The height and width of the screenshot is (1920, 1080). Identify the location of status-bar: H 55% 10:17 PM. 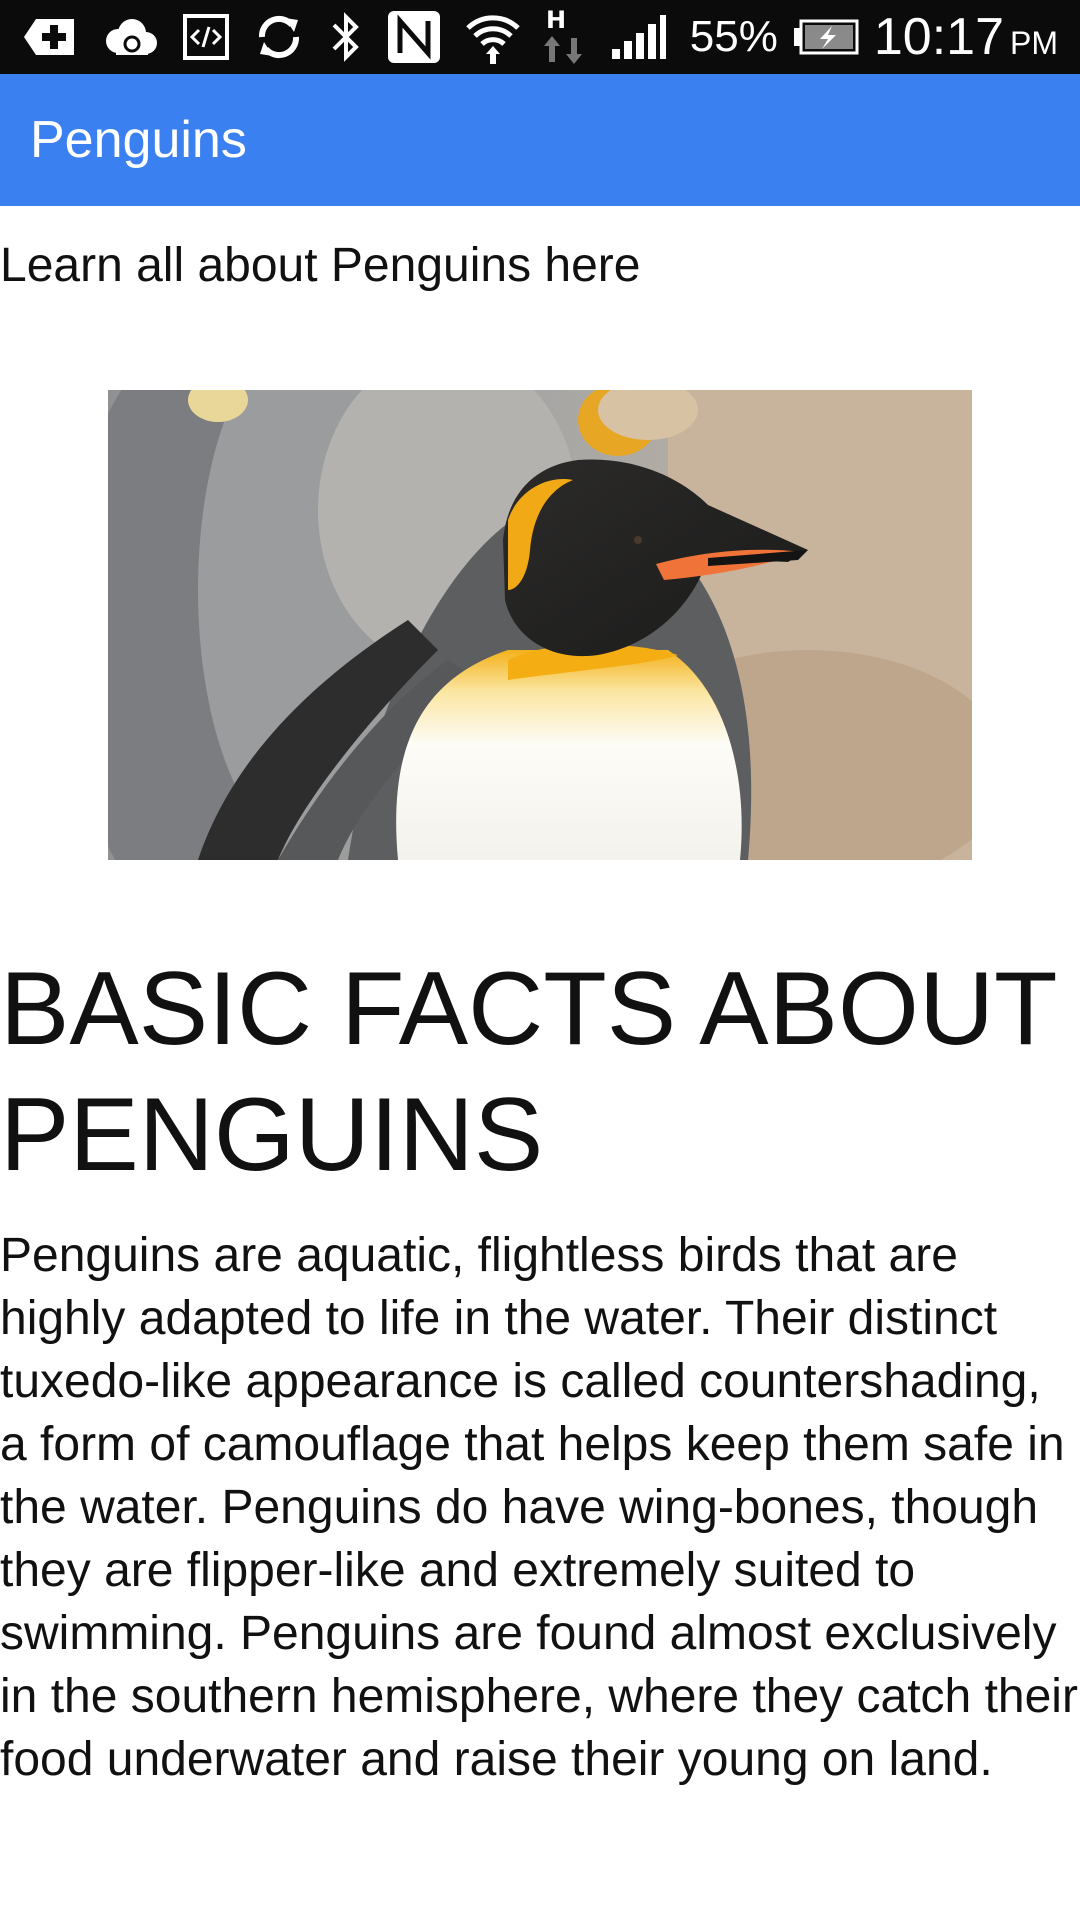
(540, 37).